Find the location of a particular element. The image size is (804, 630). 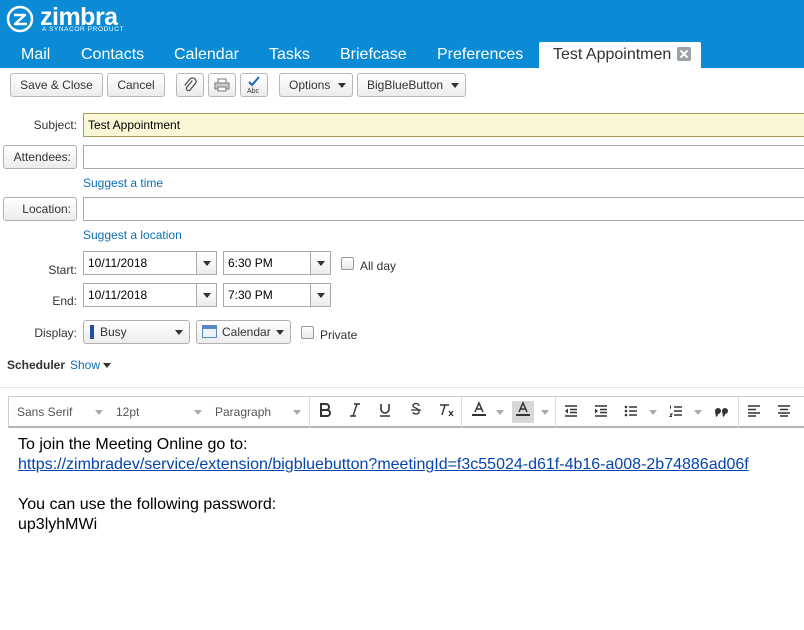

cancel-button: Cancel is located at coordinates (136, 85).